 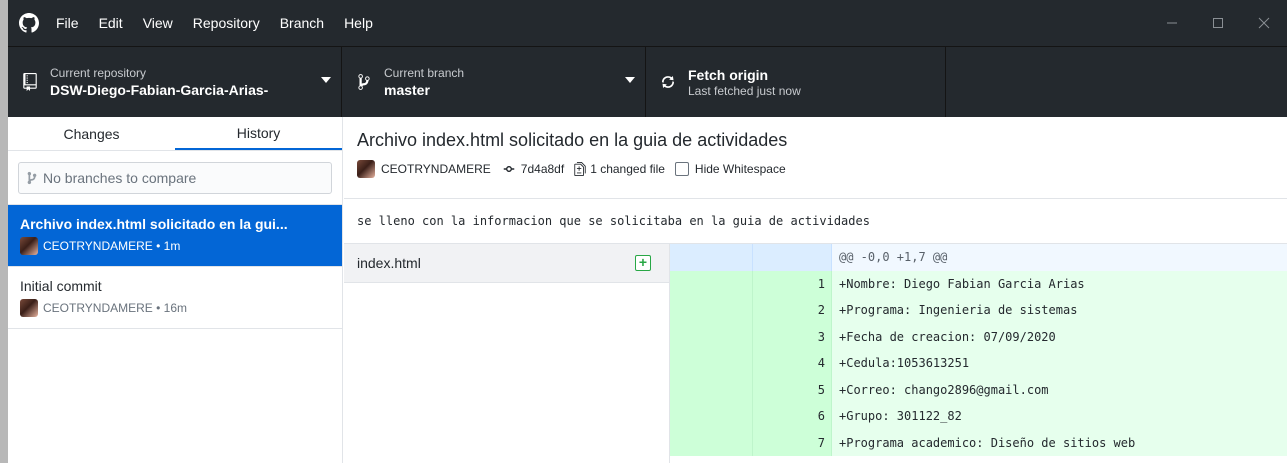 What do you see at coordinates (424, 72) in the screenshot?
I see `branch-label: Current branch` at bounding box center [424, 72].